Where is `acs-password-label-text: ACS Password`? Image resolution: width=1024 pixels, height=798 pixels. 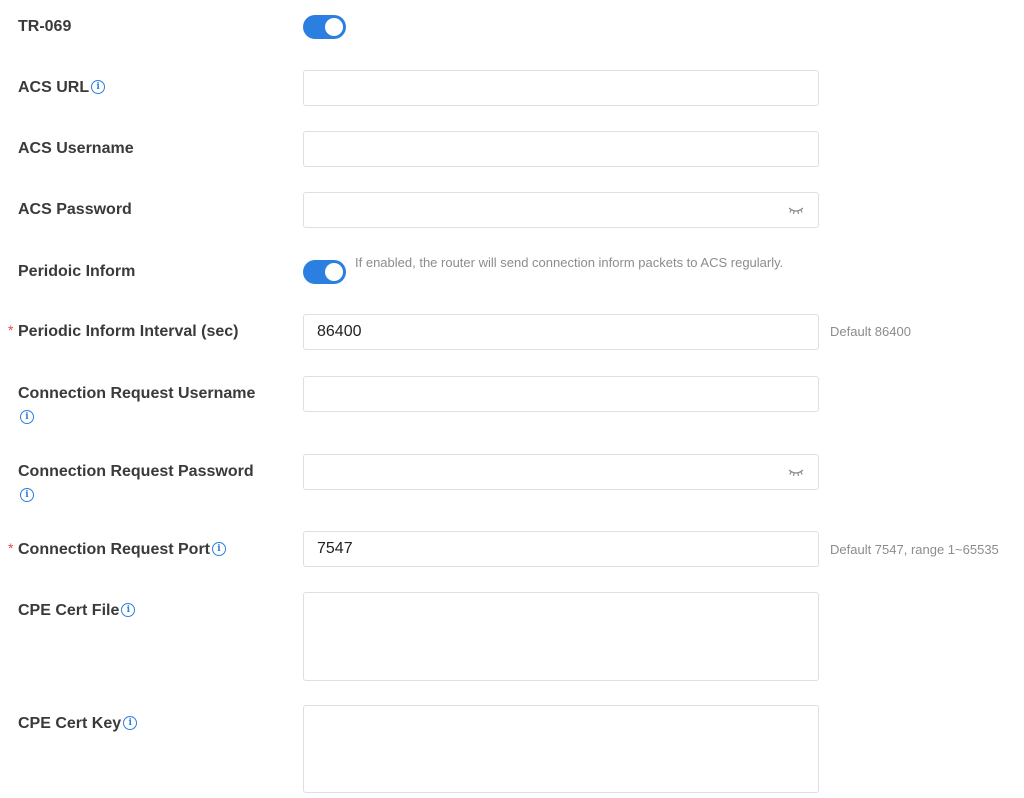
acs-password-label-text: ACS Password is located at coordinates (75, 209).